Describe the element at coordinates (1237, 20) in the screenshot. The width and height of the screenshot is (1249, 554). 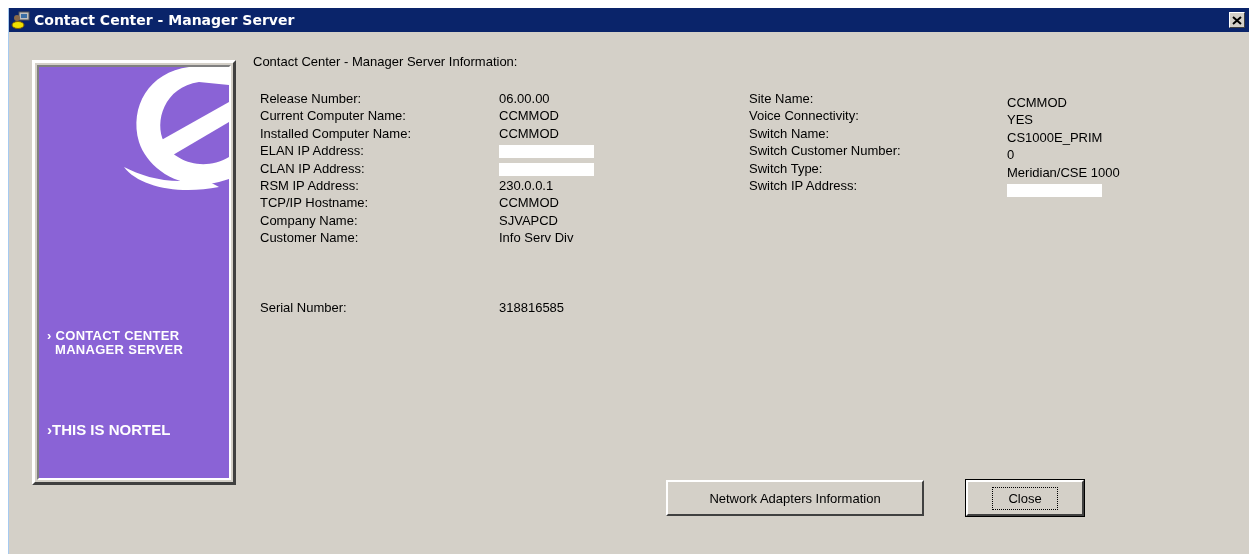
I see `close-icon` at that location.